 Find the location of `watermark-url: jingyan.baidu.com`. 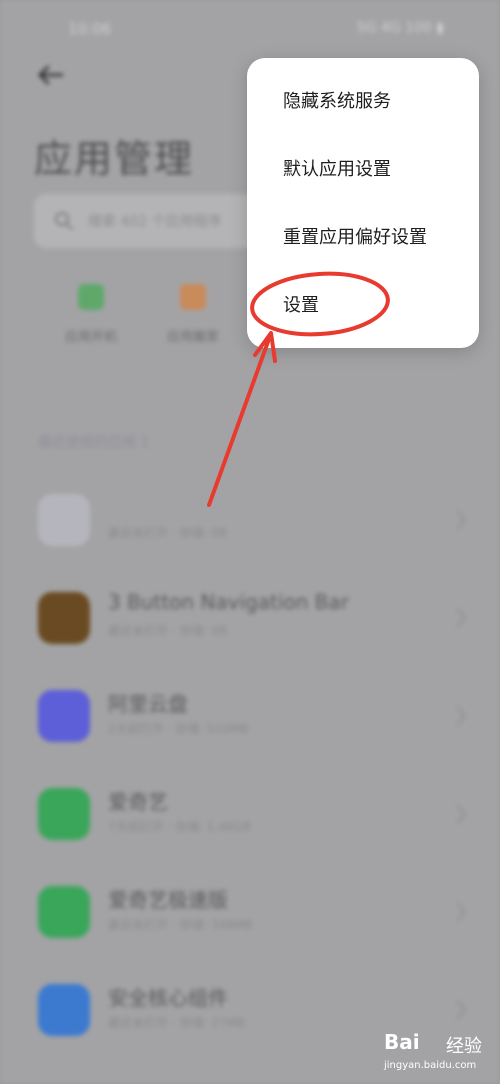

watermark-url: jingyan.baidu.com is located at coordinates (430, 1065).